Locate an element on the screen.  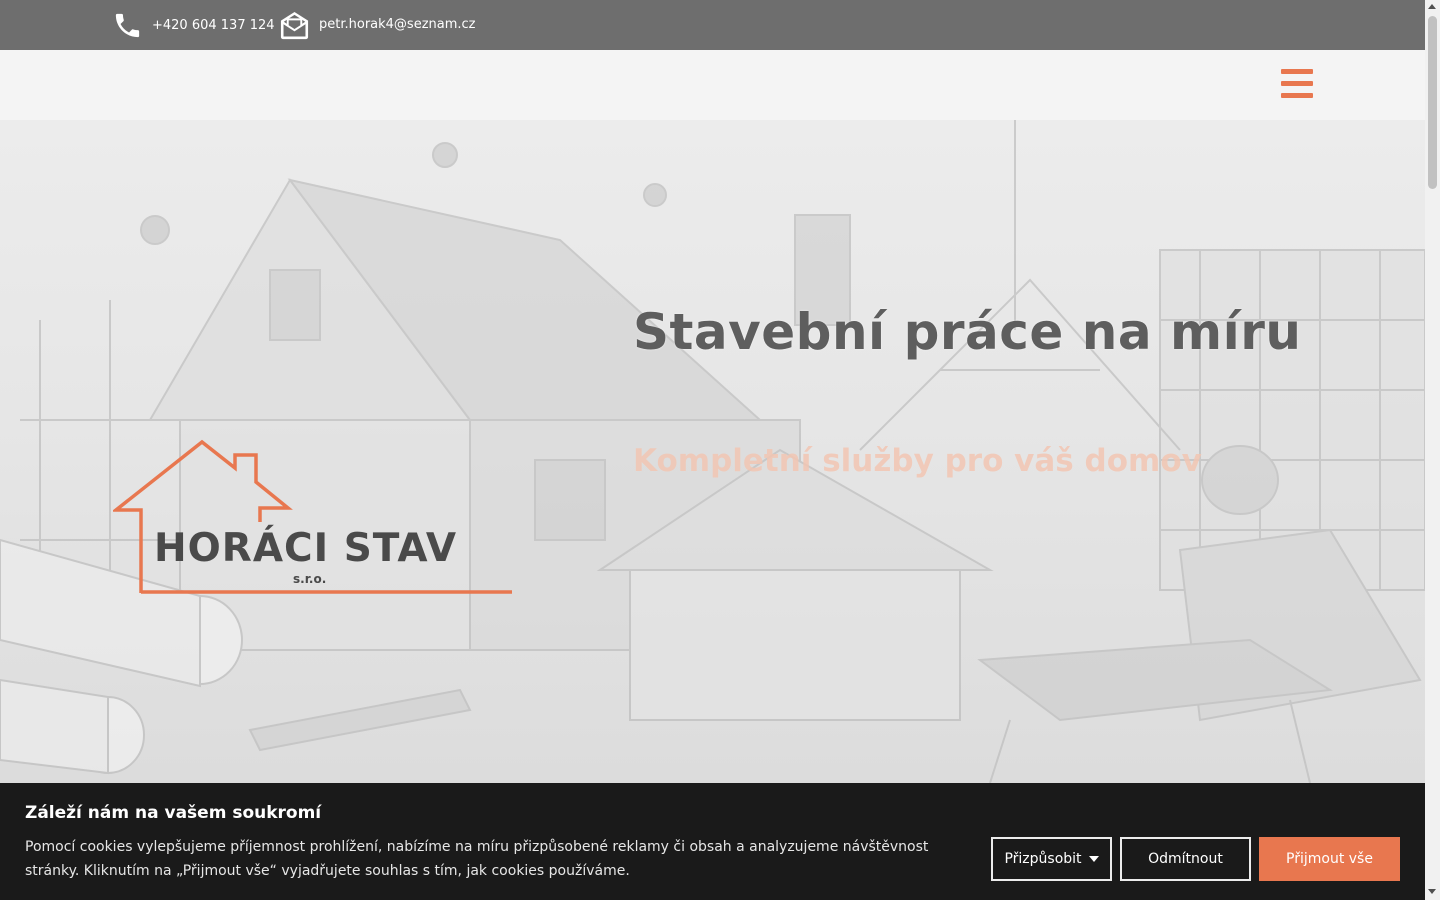
top-contact-bar: +420 604 137 124 petr.horak4@seznam.cz is located at coordinates (712, 25).